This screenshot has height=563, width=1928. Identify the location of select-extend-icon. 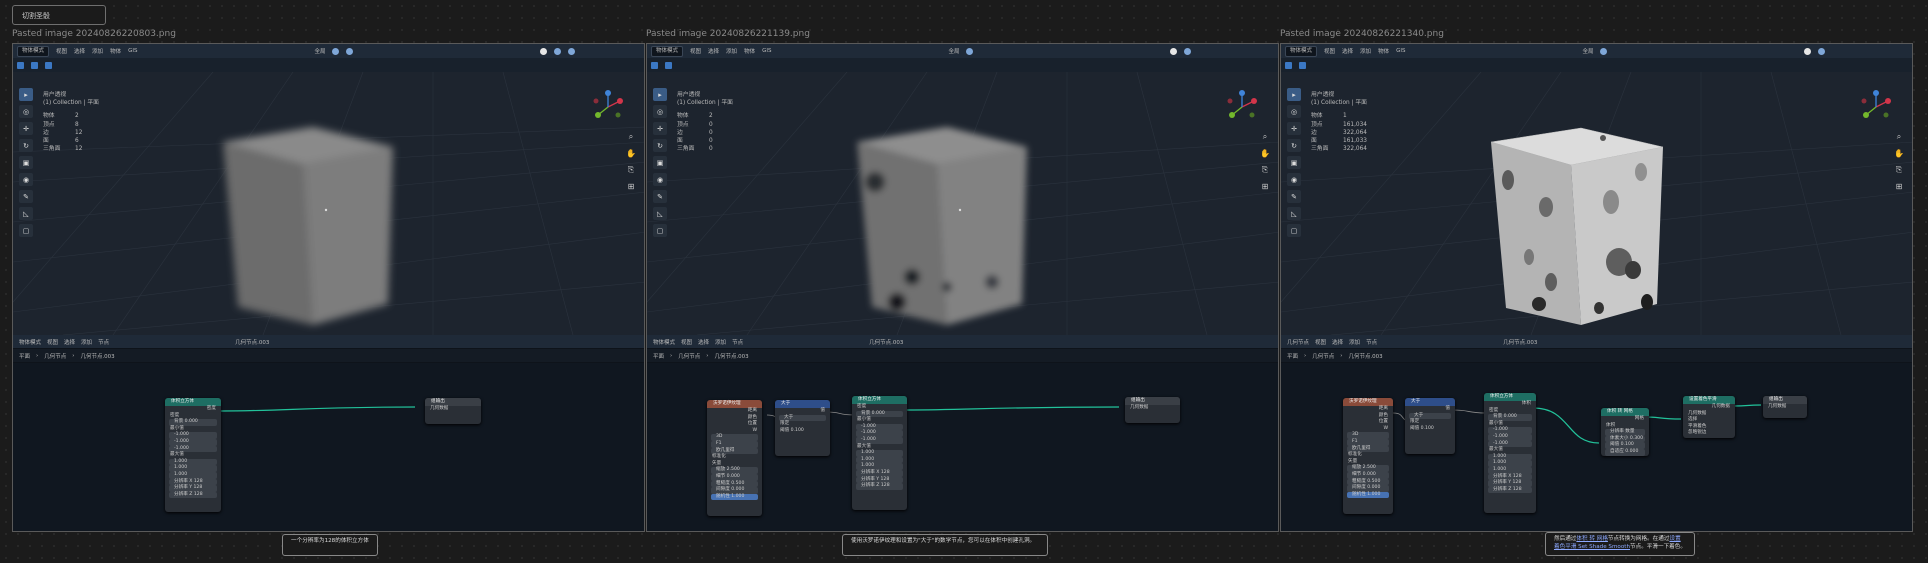
(48, 65).